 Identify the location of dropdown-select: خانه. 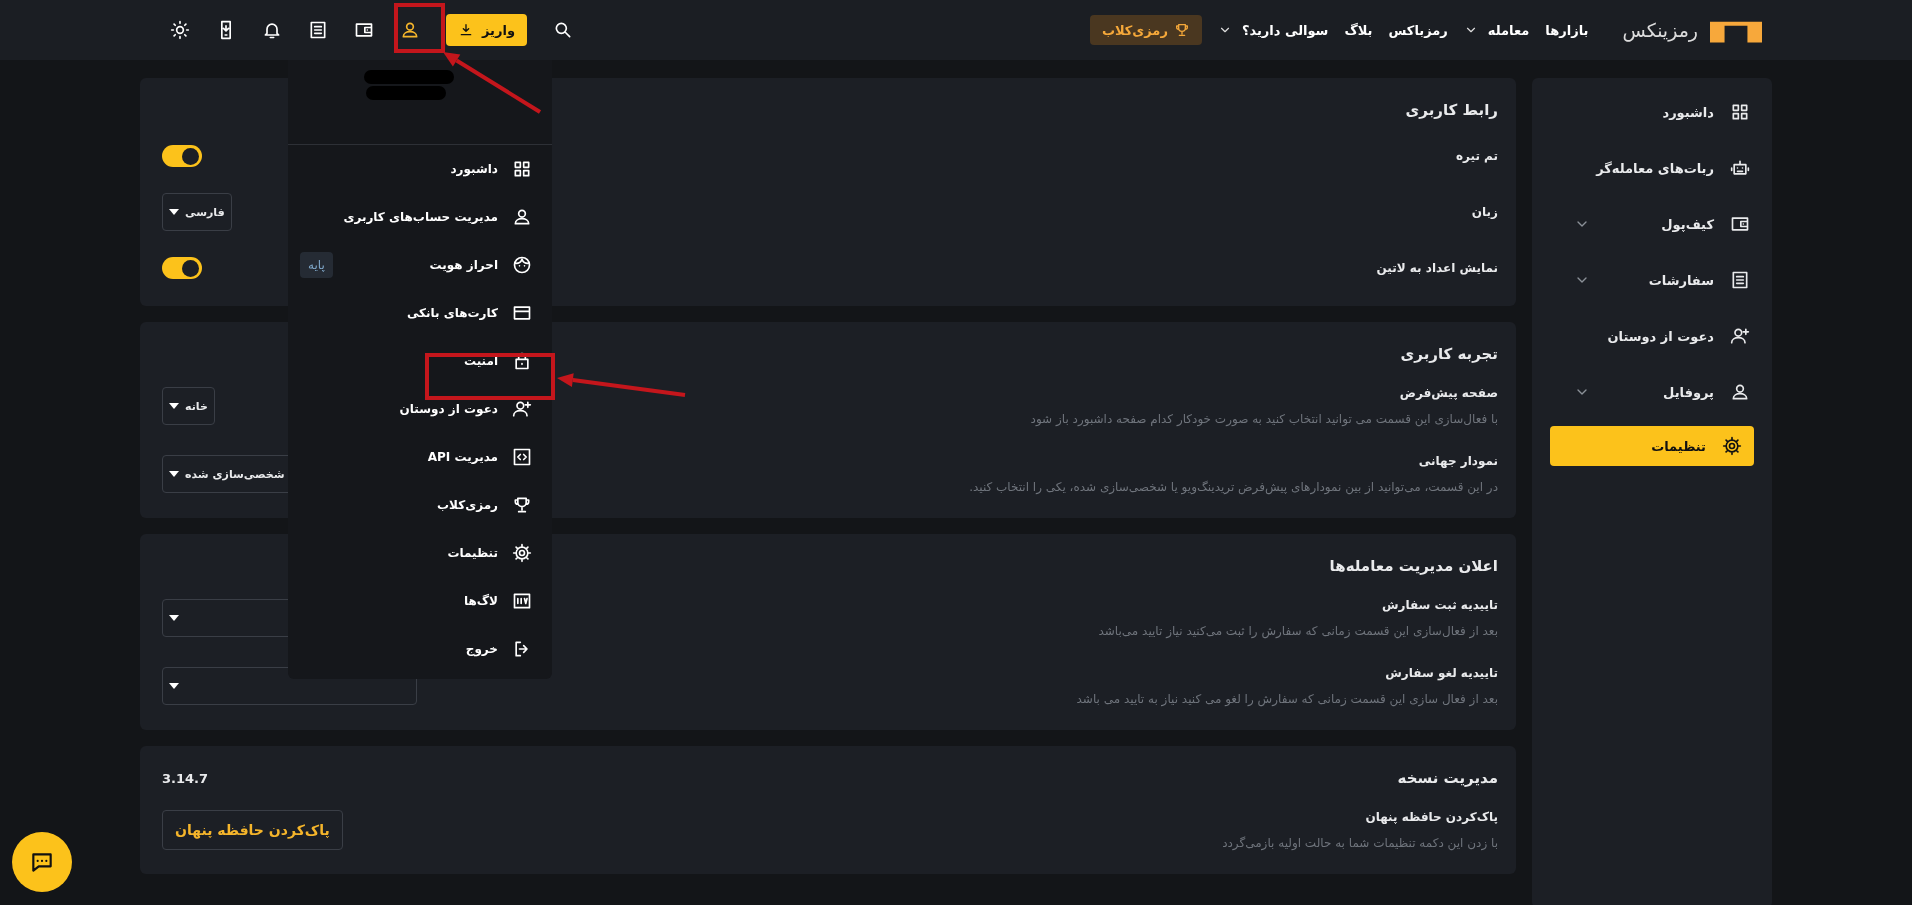
(188, 406).